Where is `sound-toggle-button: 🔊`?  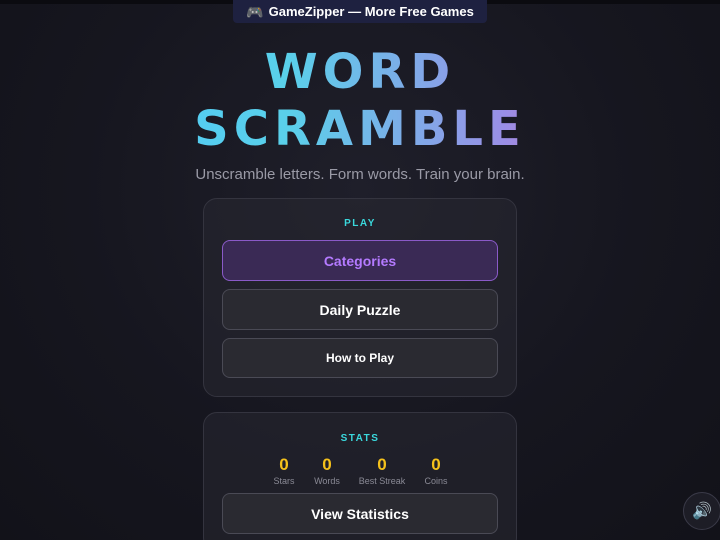
sound-toggle-button: 🔊 is located at coordinates (701, 511).